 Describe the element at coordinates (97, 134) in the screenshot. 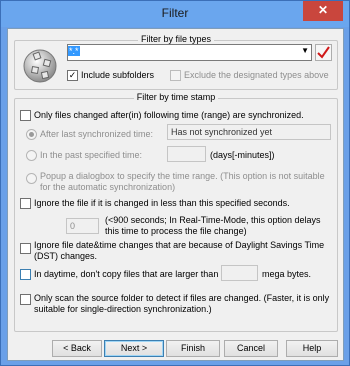

I see `after-last-sync-label: After last synchronized time:` at that location.